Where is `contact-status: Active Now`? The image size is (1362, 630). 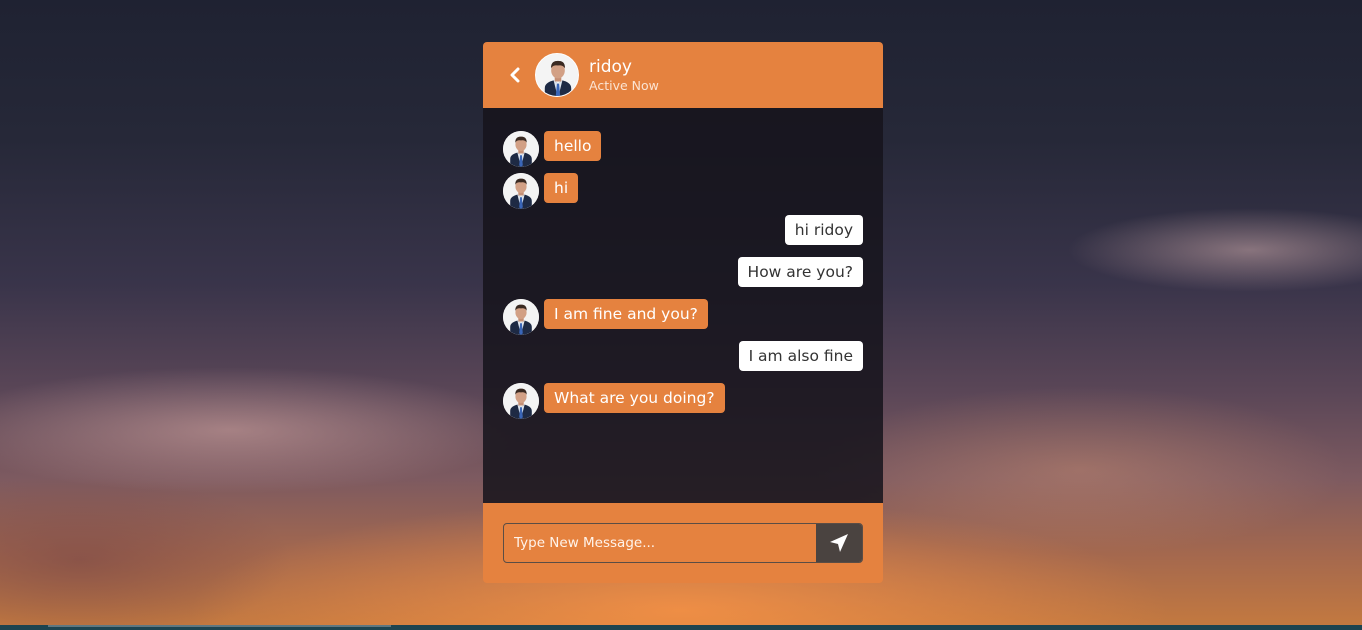 contact-status: Active Now is located at coordinates (624, 85).